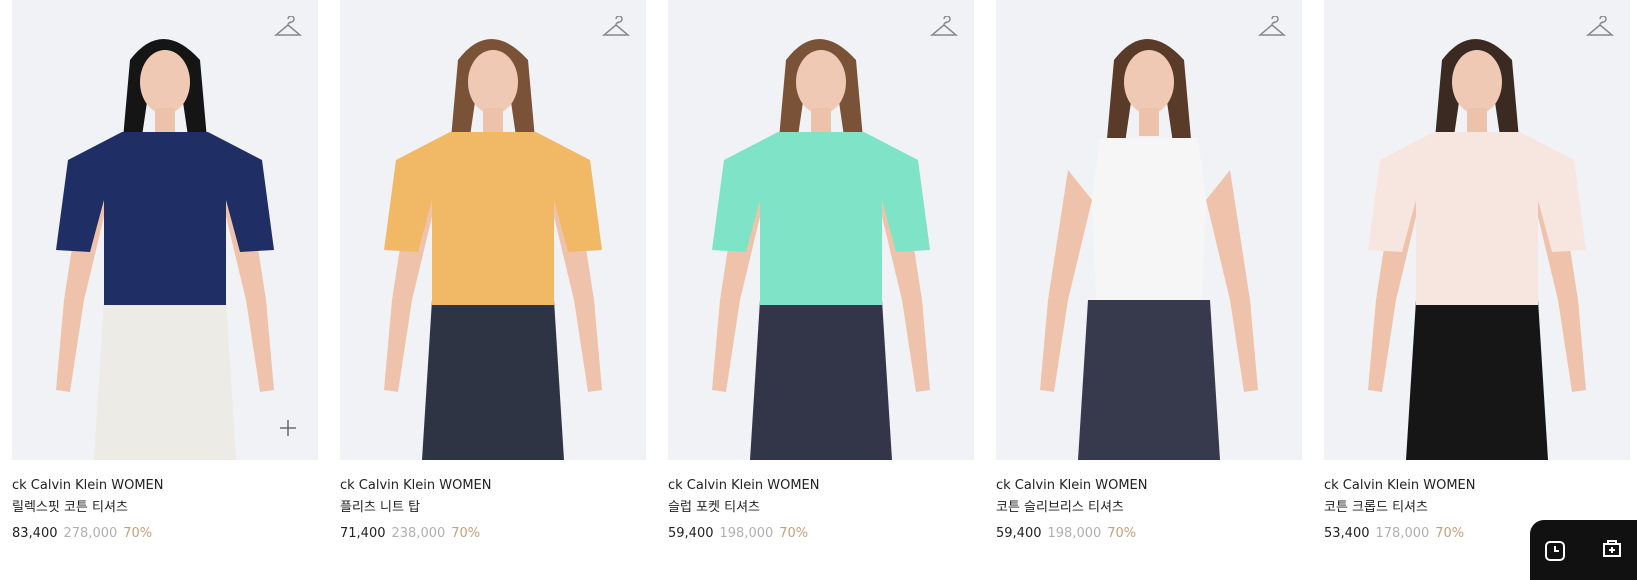 The width and height of the screenshot is (1637, 580). Describe the element at coordinates (418, 533) in the screenshot. I see `original-price: 238,000` at that location.